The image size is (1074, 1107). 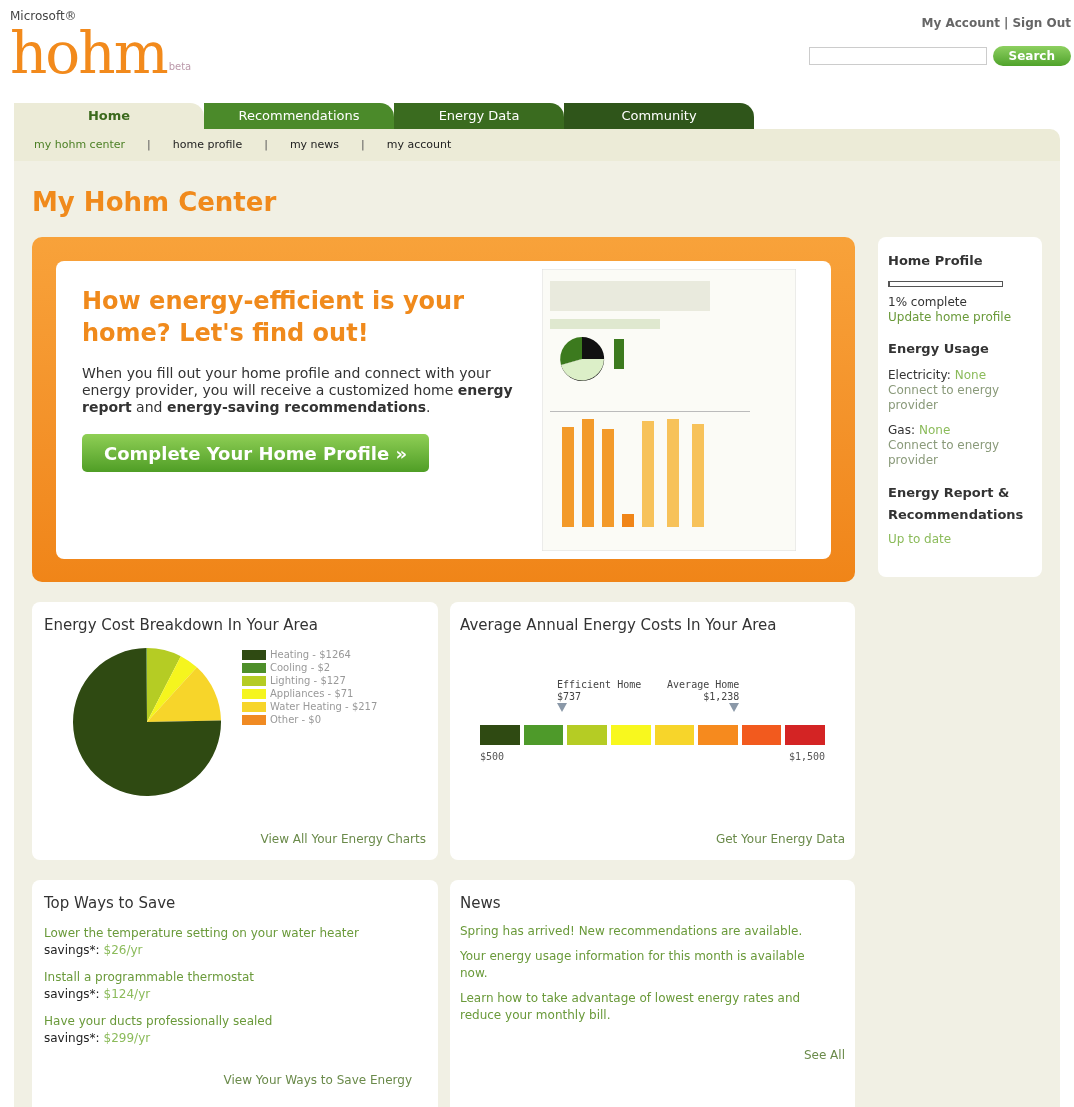 What do you see at coordinates (155, 202) in the screenshot?
I see `page-title: My Hohm Center` at bounding box center [155, 202].